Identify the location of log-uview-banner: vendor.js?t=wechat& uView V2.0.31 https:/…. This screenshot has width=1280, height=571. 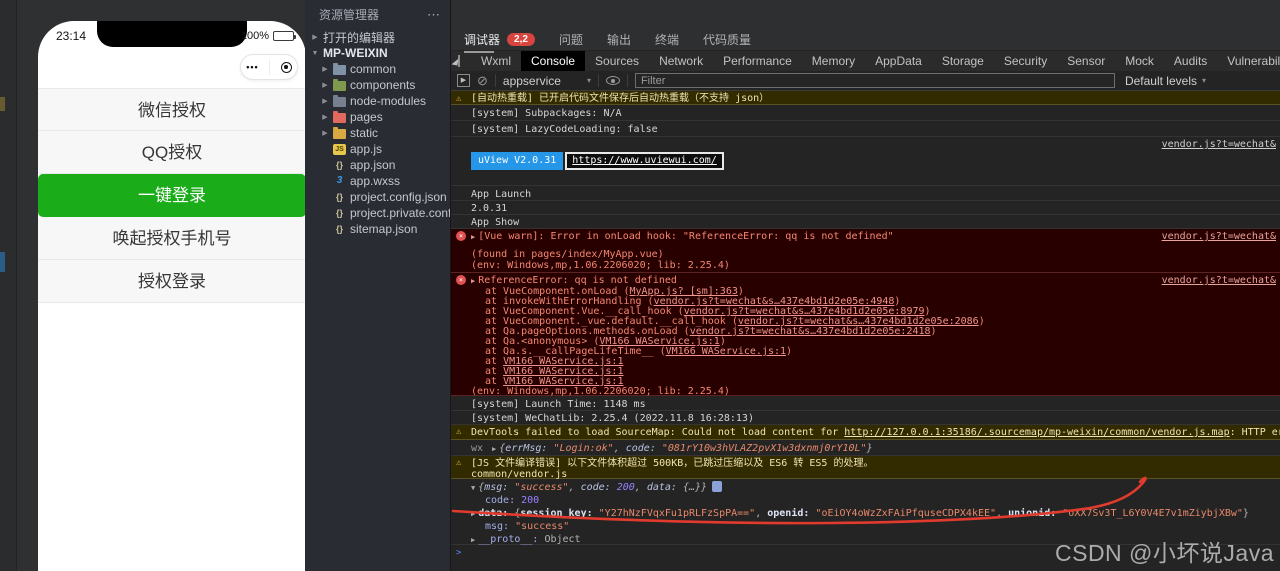
(865, 161).